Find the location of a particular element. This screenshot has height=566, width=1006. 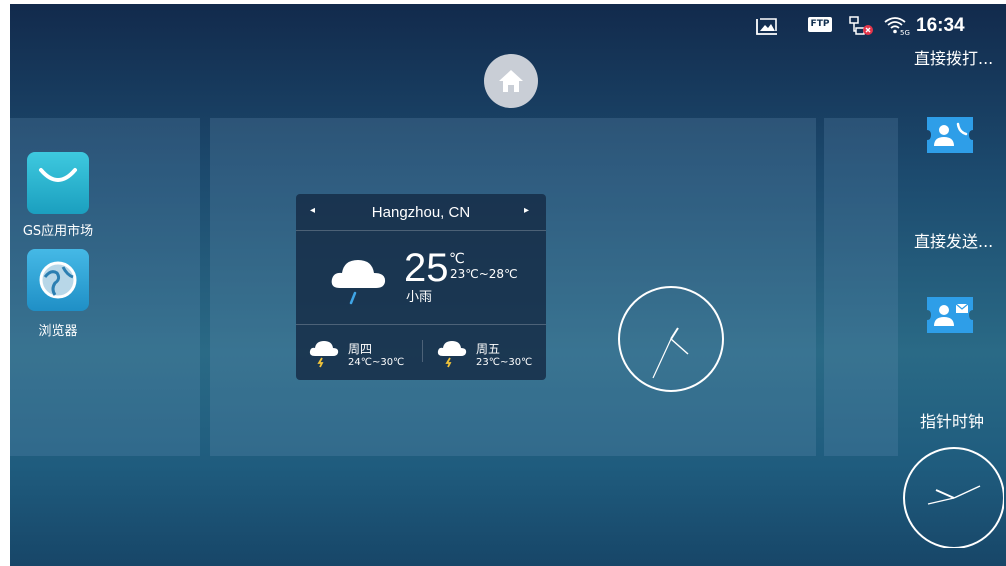

gs-market-app-icon is located at coordinates (58, 183).